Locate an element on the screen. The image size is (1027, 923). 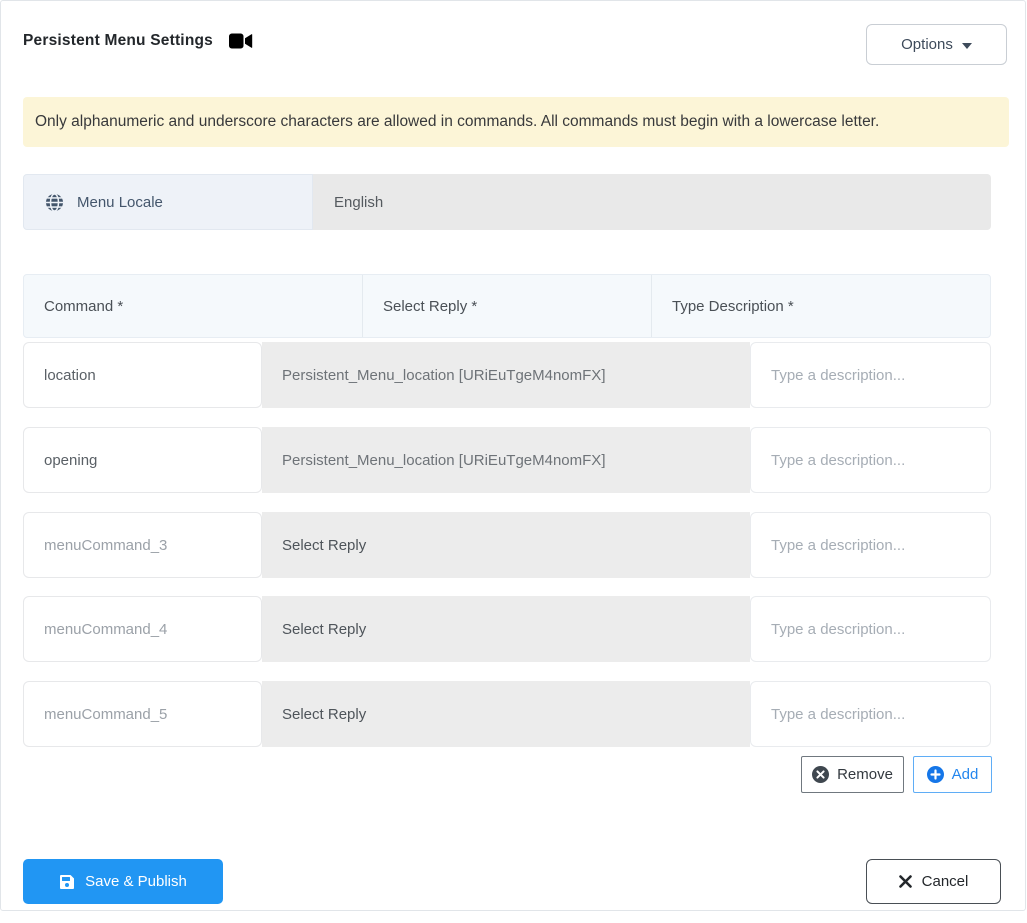
add-row-button: Add is located at coordinates (952, 774).